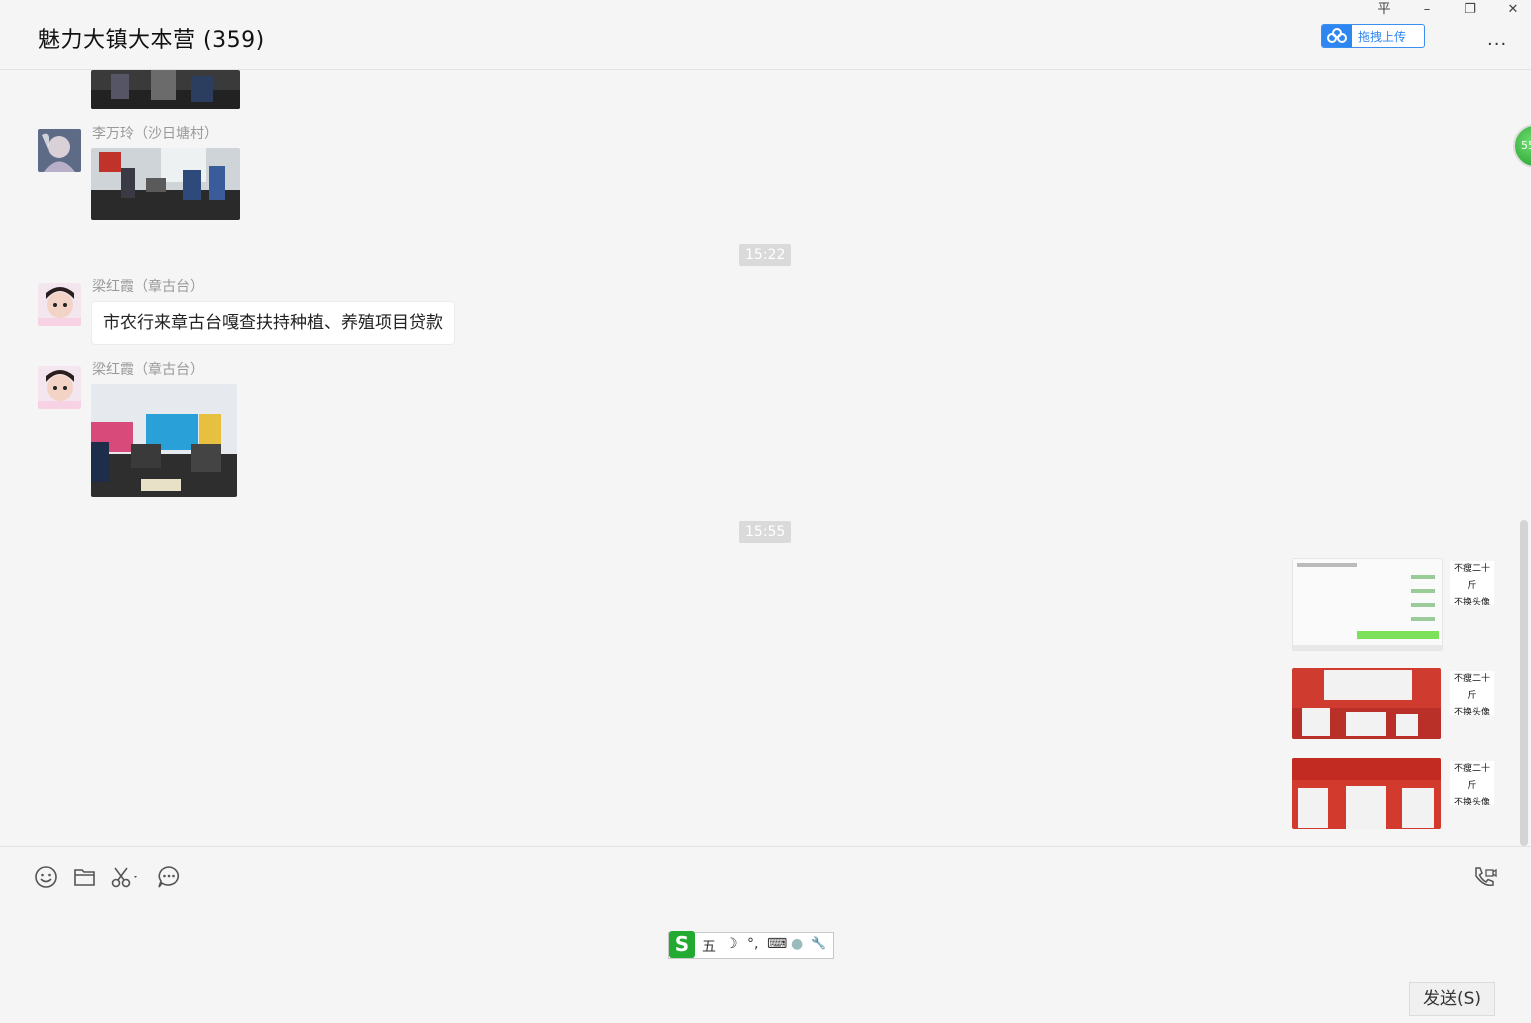  I want to click on drag-upload-button: 拖拽上传, so click(1373, 36).